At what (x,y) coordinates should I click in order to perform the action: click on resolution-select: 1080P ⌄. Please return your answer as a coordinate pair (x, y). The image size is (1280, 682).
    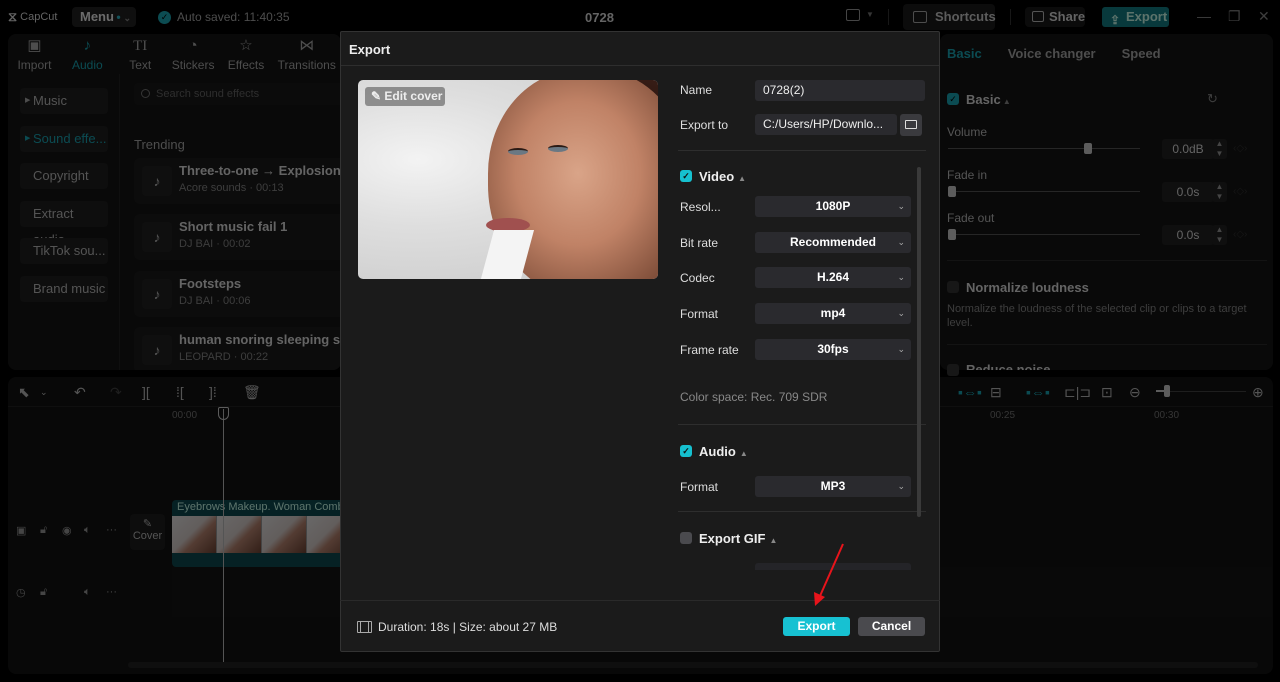
    Looking at the image, I should click on (833, 206).